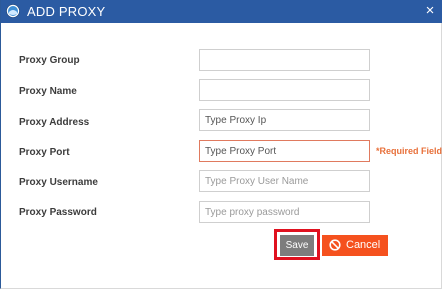  What do you see at coordinates (335, 245) in the screenshot?
I see `ban-icon` at bounding box center [335, 245].